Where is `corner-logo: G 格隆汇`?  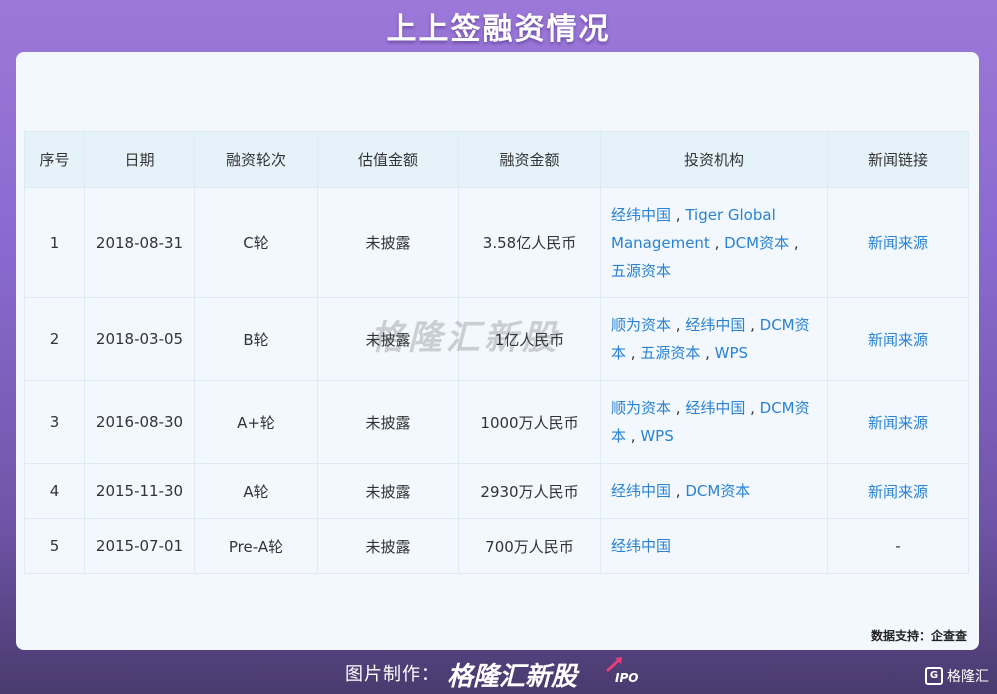 corner-logo: G 格隆汇 is located at coordinates (957, 676).